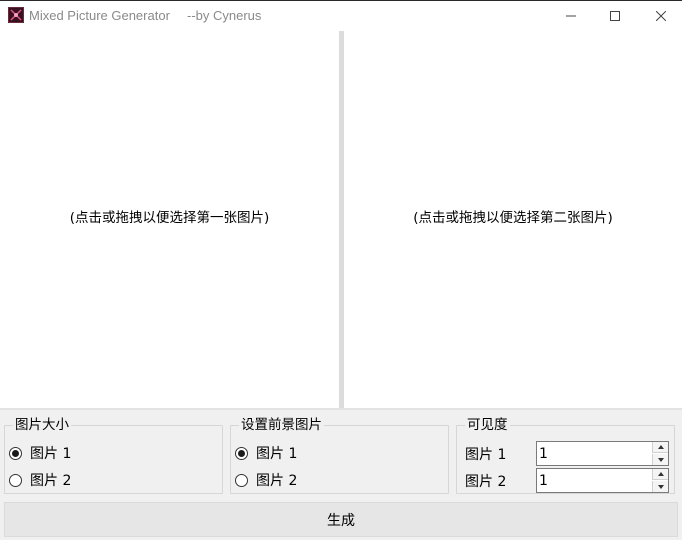 This screenshot has width=682, height=540. What do you see at coordinates (339, 455) in the screenshot?
I see `foreground-group: 设置前景图片 图片 1 图片 2` at bounding box center [339, 455].